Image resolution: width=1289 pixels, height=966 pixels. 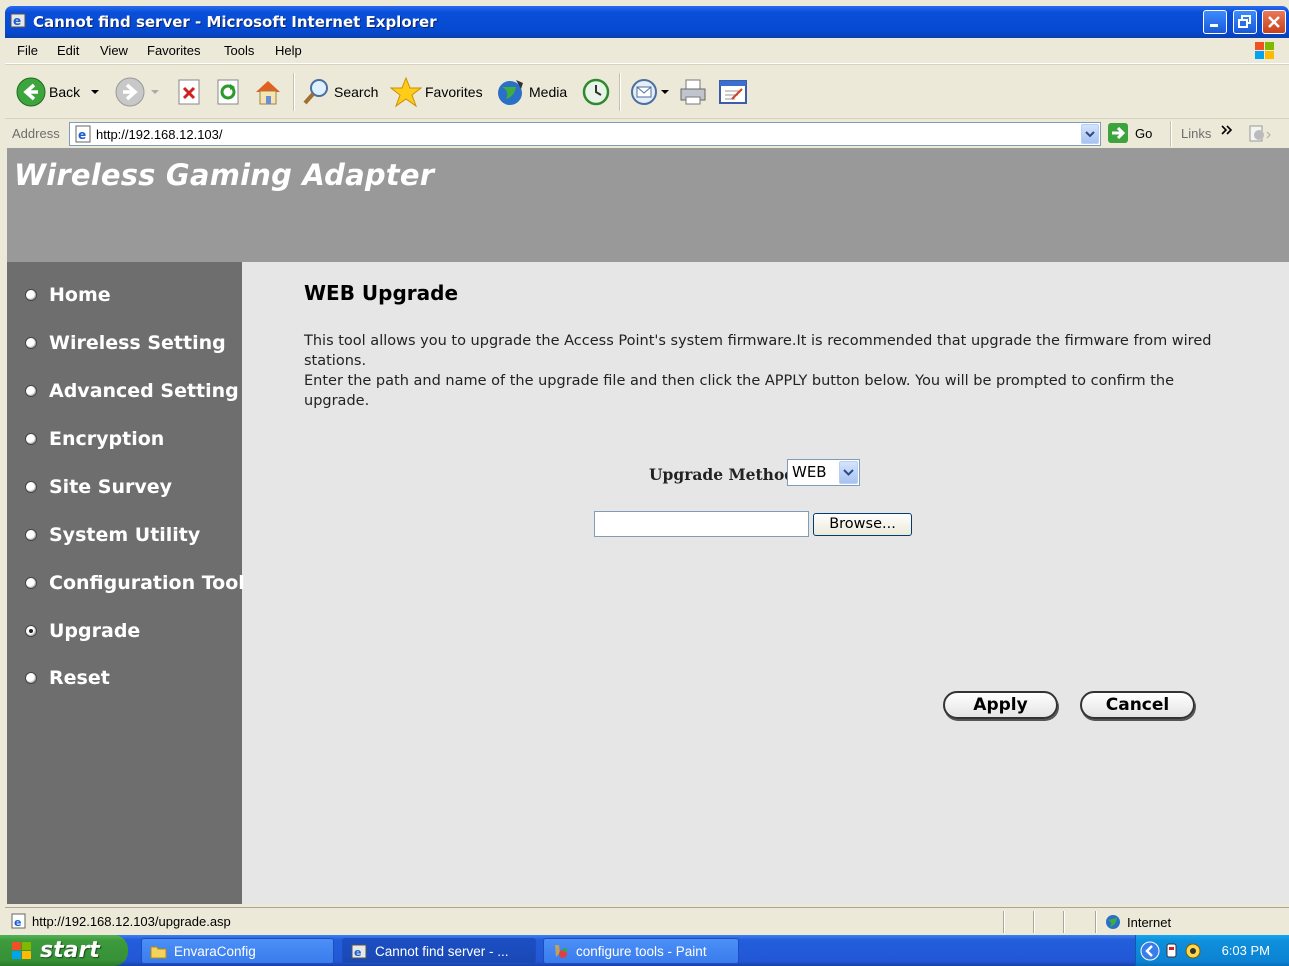 What do you see at coordinates (1245, 950) in the screenshot?
I see `taskbar-clock: 6:03 PM` at bounding box center [1245, 950].